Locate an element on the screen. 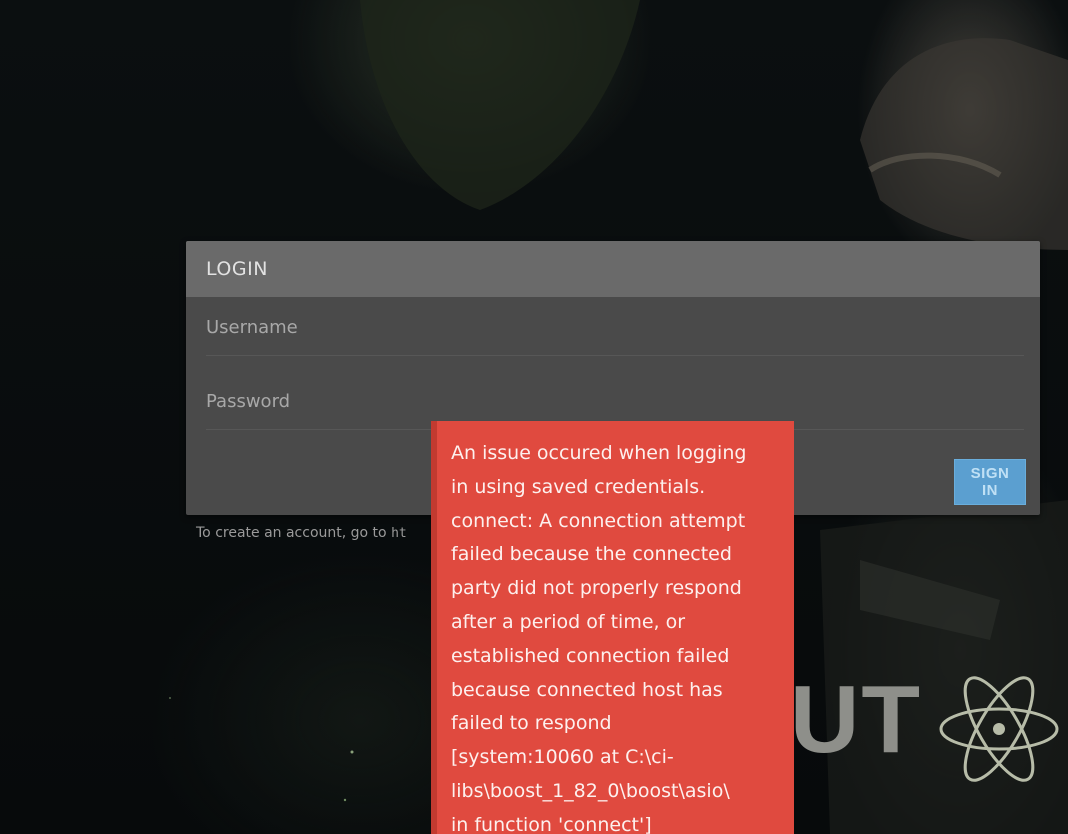 This screenshot has width=1068, height=834. username-input is located at coordinates (615, 327).